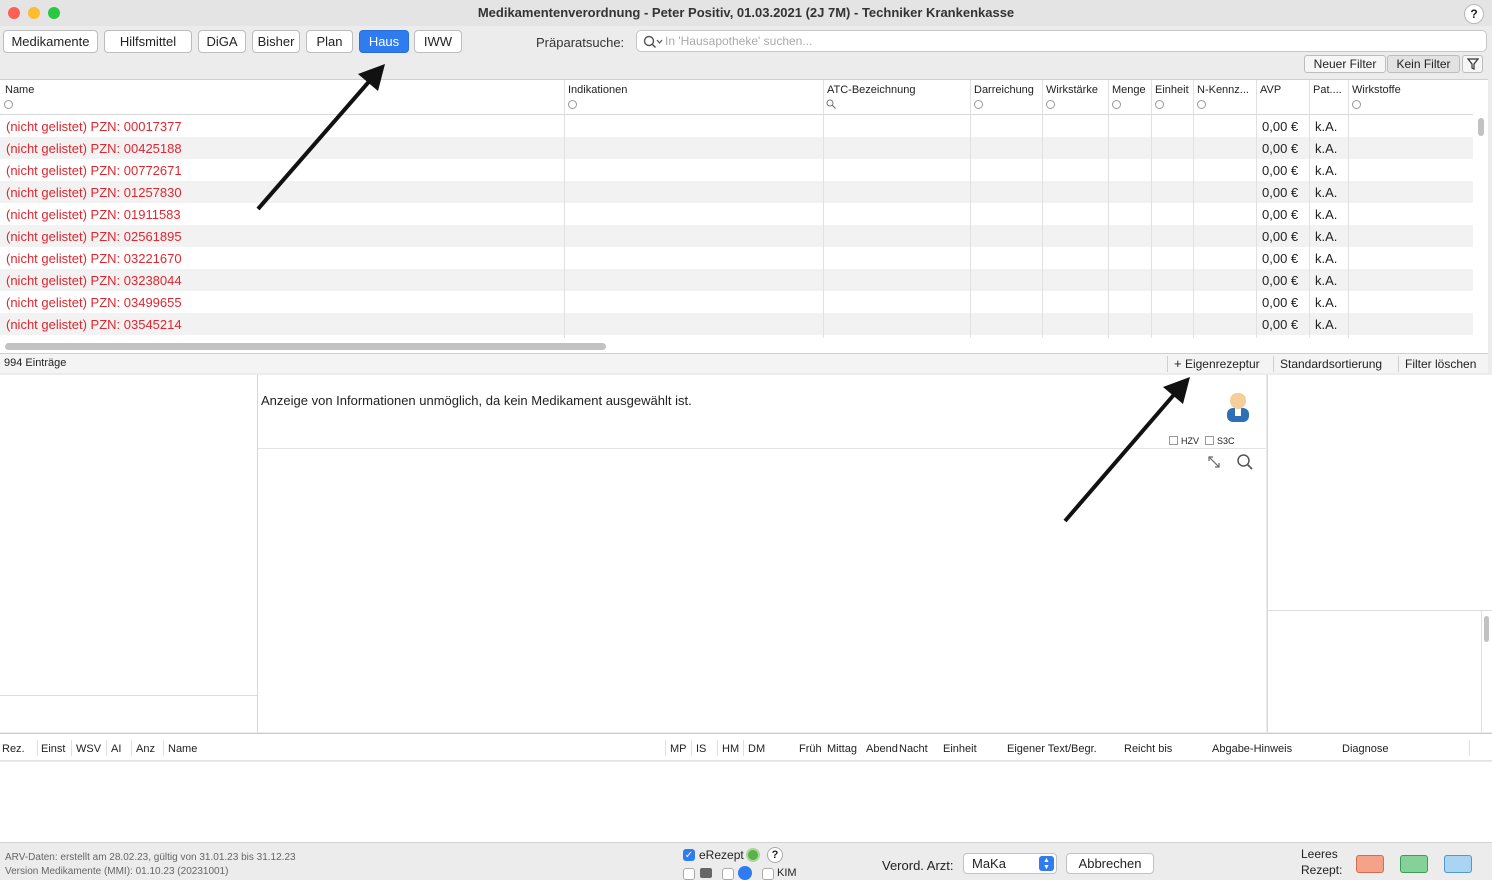  I want to click on rx-col-wsv: WSV, so click(88, 749).